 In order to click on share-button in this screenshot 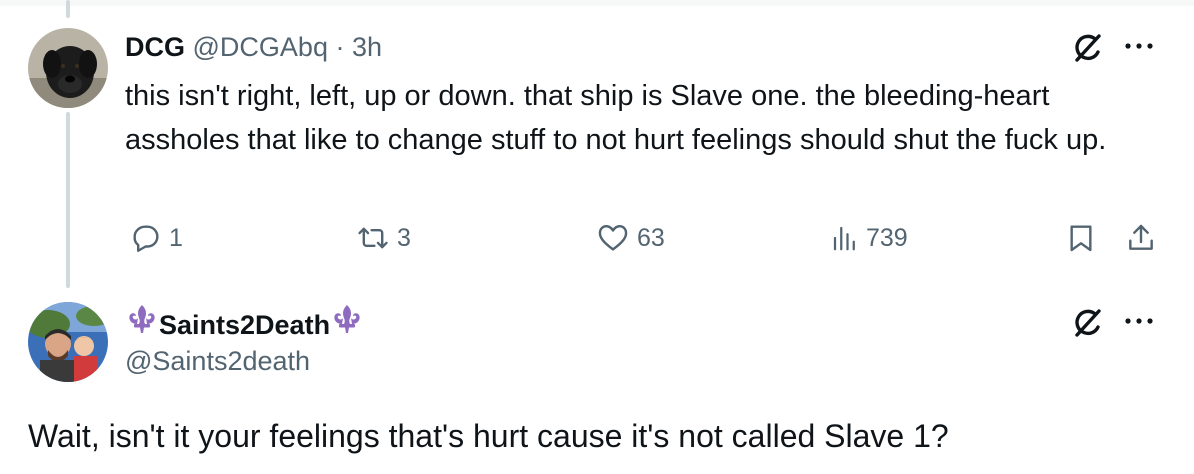, I will do `click(1141, 238)`.